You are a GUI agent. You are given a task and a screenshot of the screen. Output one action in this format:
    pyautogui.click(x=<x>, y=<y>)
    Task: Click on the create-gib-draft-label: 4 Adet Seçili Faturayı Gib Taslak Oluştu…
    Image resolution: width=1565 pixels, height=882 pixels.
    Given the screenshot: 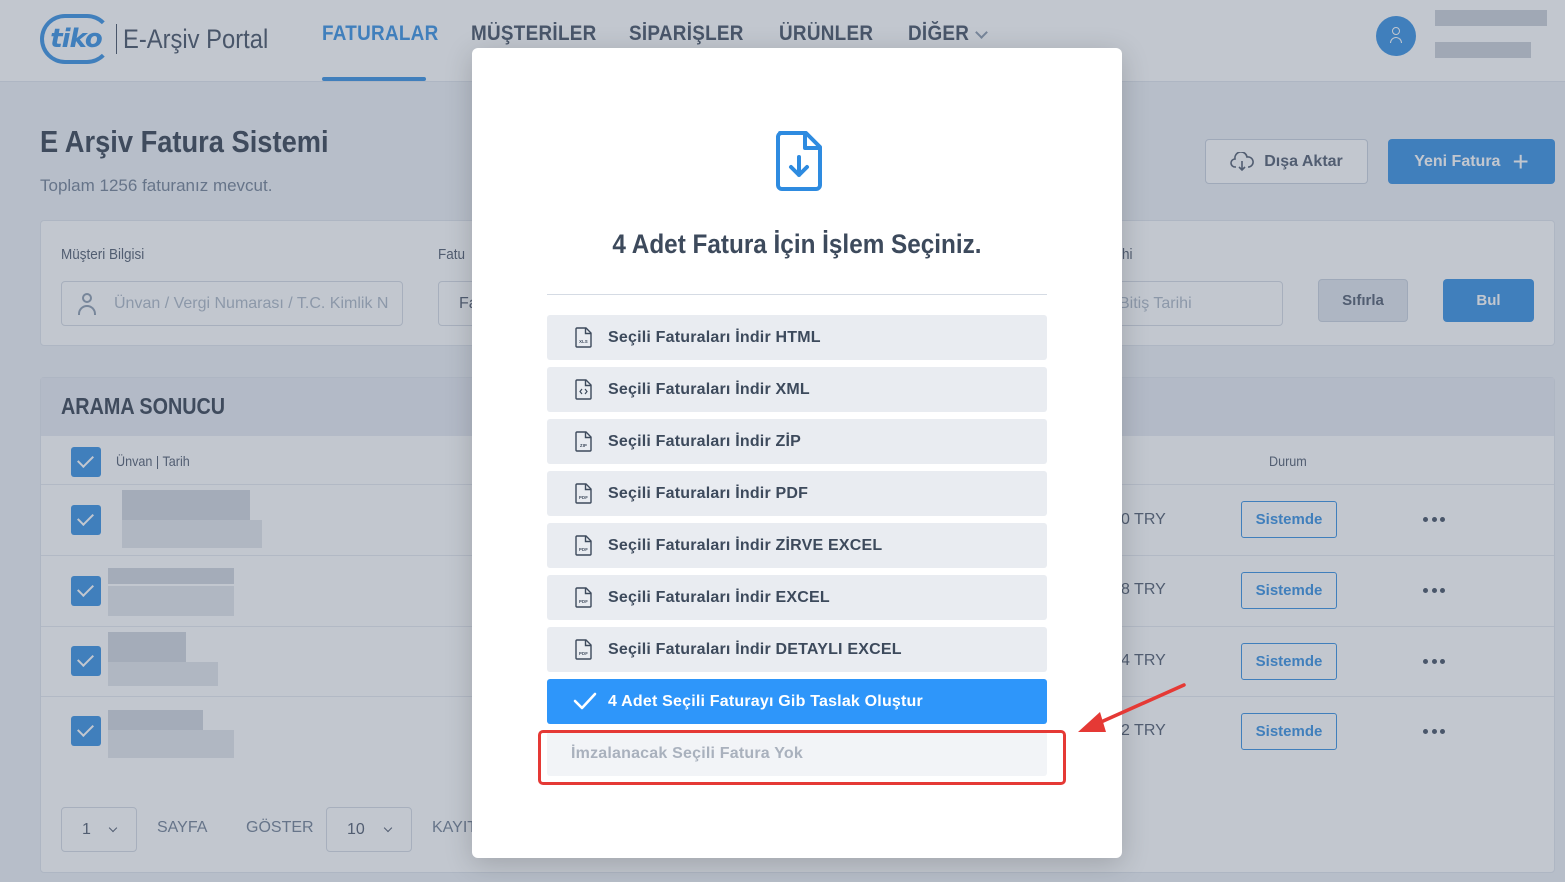 What is the action you would take?
    pyautogui.click(x=765, y=701)
    